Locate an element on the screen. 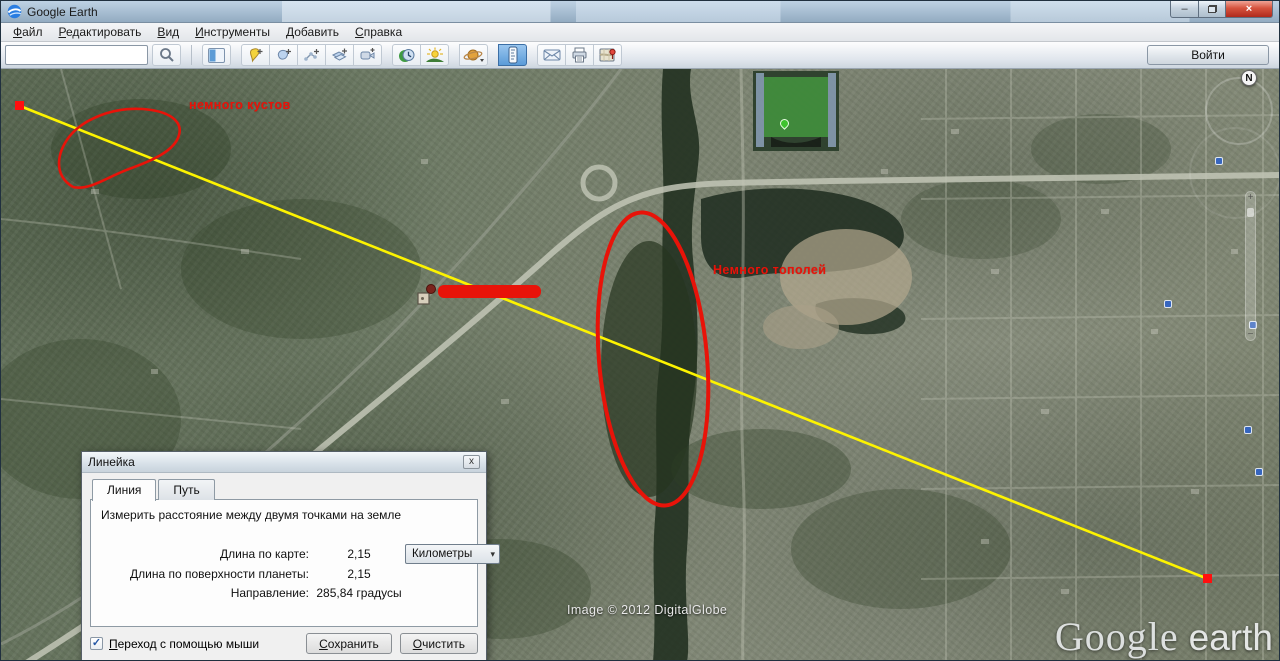 This screenshot has height=661, width=1280. annotation-label-bushes: немного кустов is located at coordinates (240, 105).